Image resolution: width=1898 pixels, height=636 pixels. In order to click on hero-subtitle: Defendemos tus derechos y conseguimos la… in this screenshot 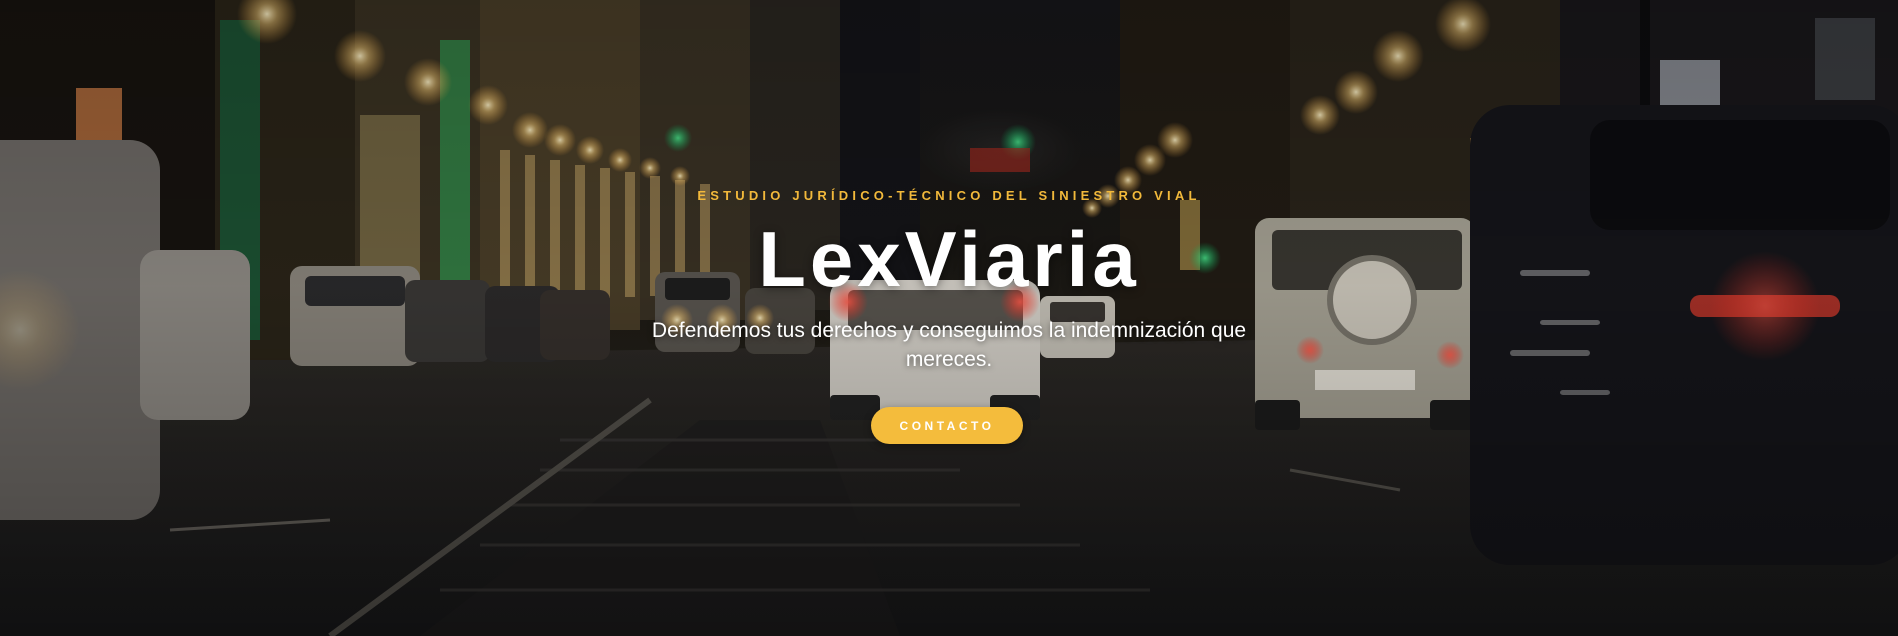, I will do `click(949, 345)`.